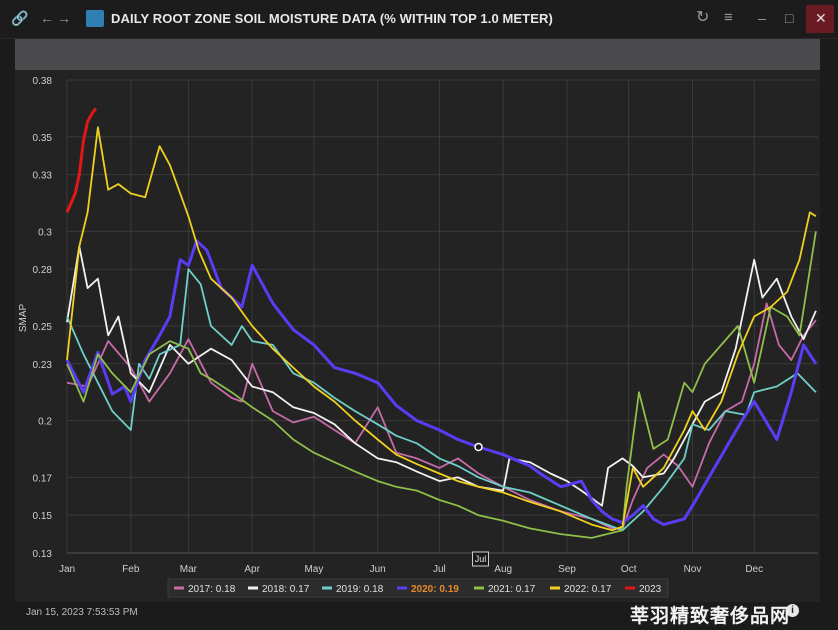 This screenshot has width=838, height=630. Describe the element at coordinates (43, 554) in the screenshot. I see `y-tick-label: 0.13` at that location.